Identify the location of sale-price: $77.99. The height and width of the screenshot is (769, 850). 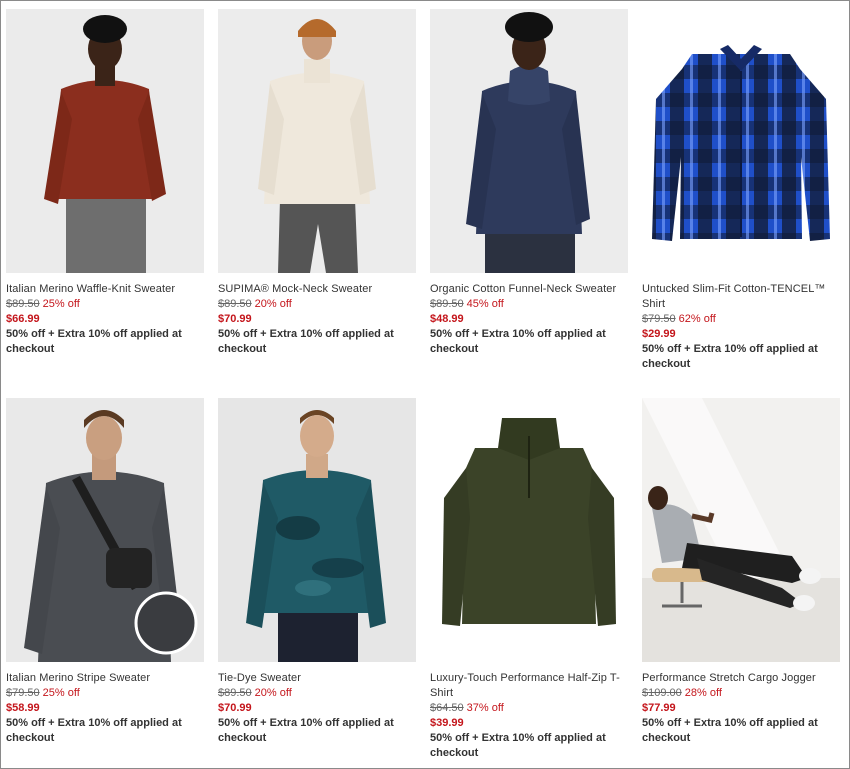
(659, 708).